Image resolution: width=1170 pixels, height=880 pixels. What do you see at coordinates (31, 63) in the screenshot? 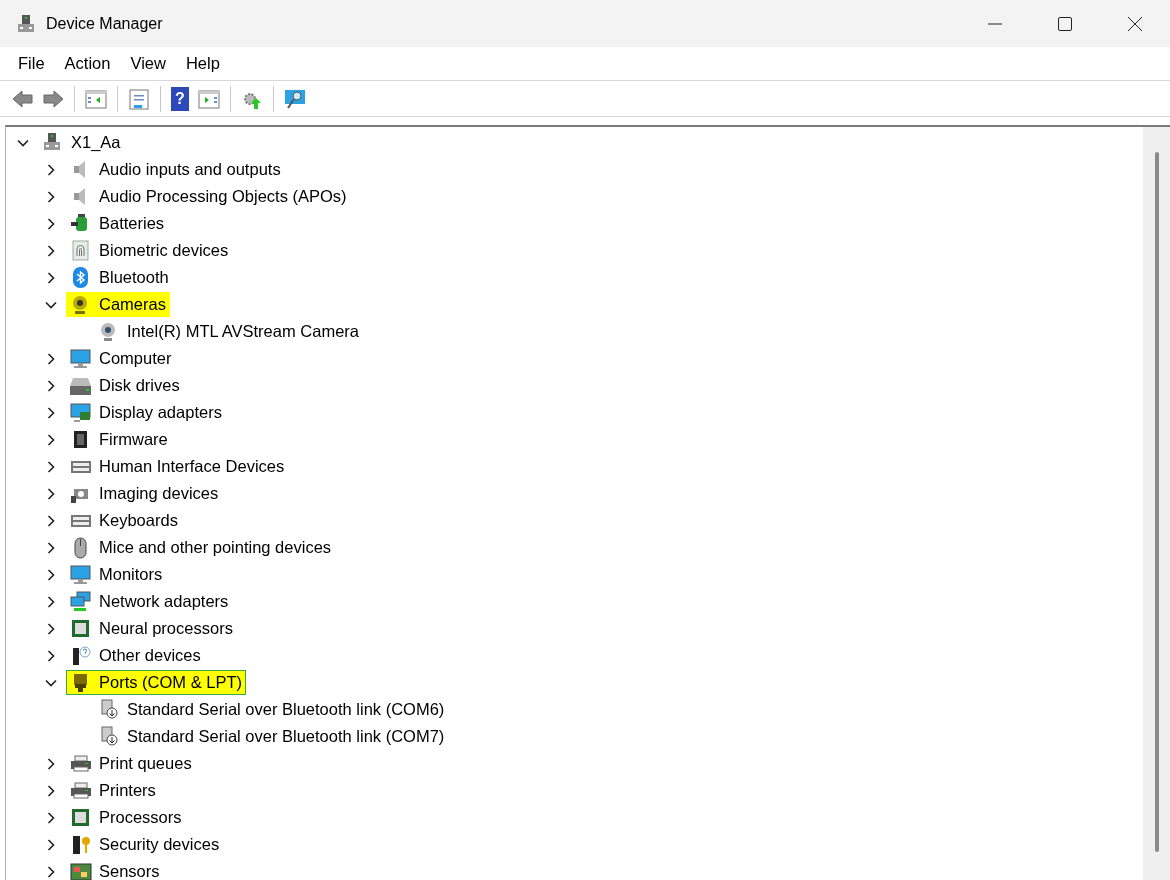
I see `menu-item: File` at bounding box center [31, 63].